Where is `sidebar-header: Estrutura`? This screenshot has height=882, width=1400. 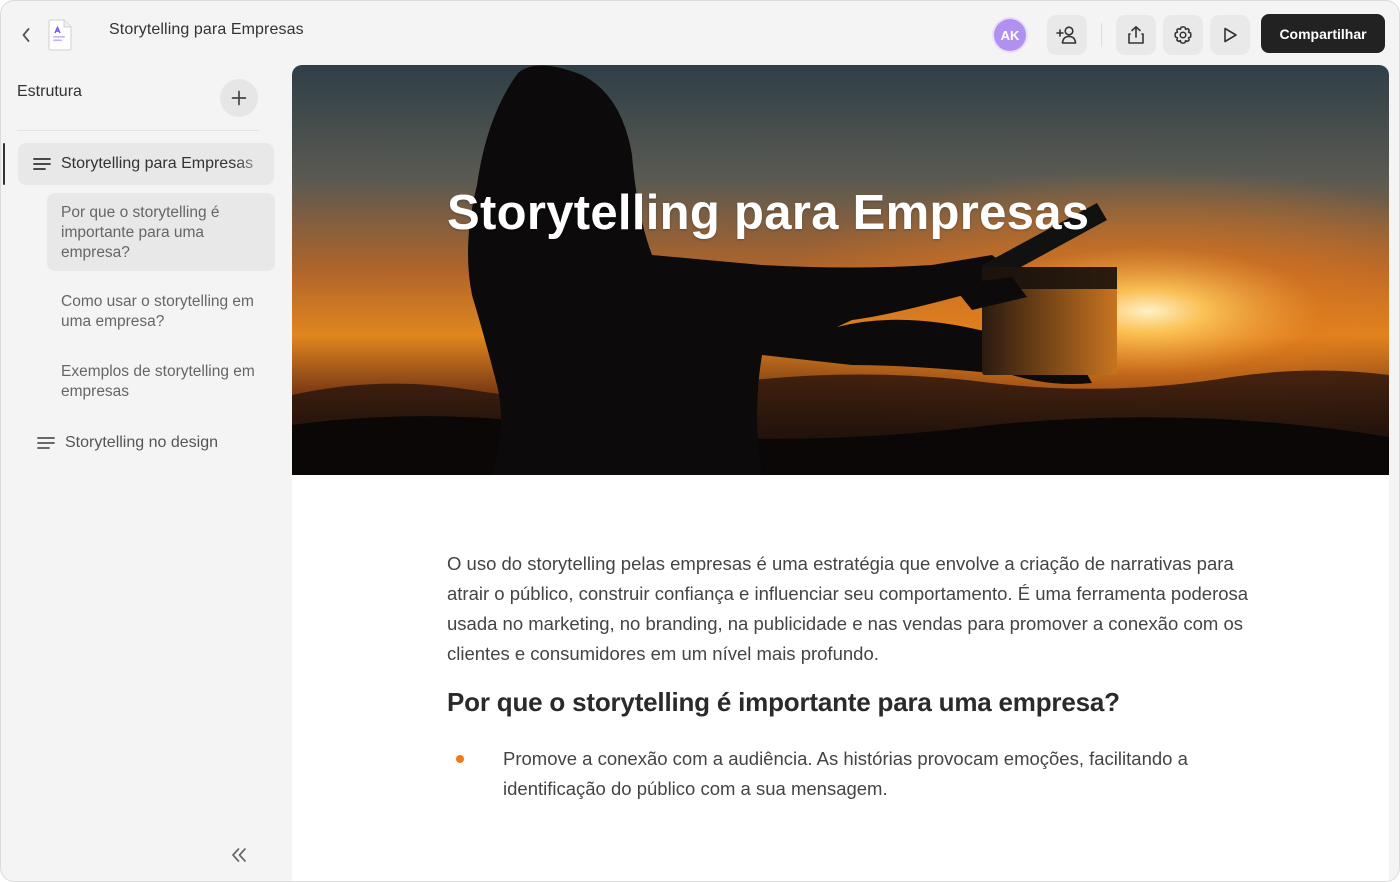
sidebar-header: Estrutura is located at coordinates (49, 91).